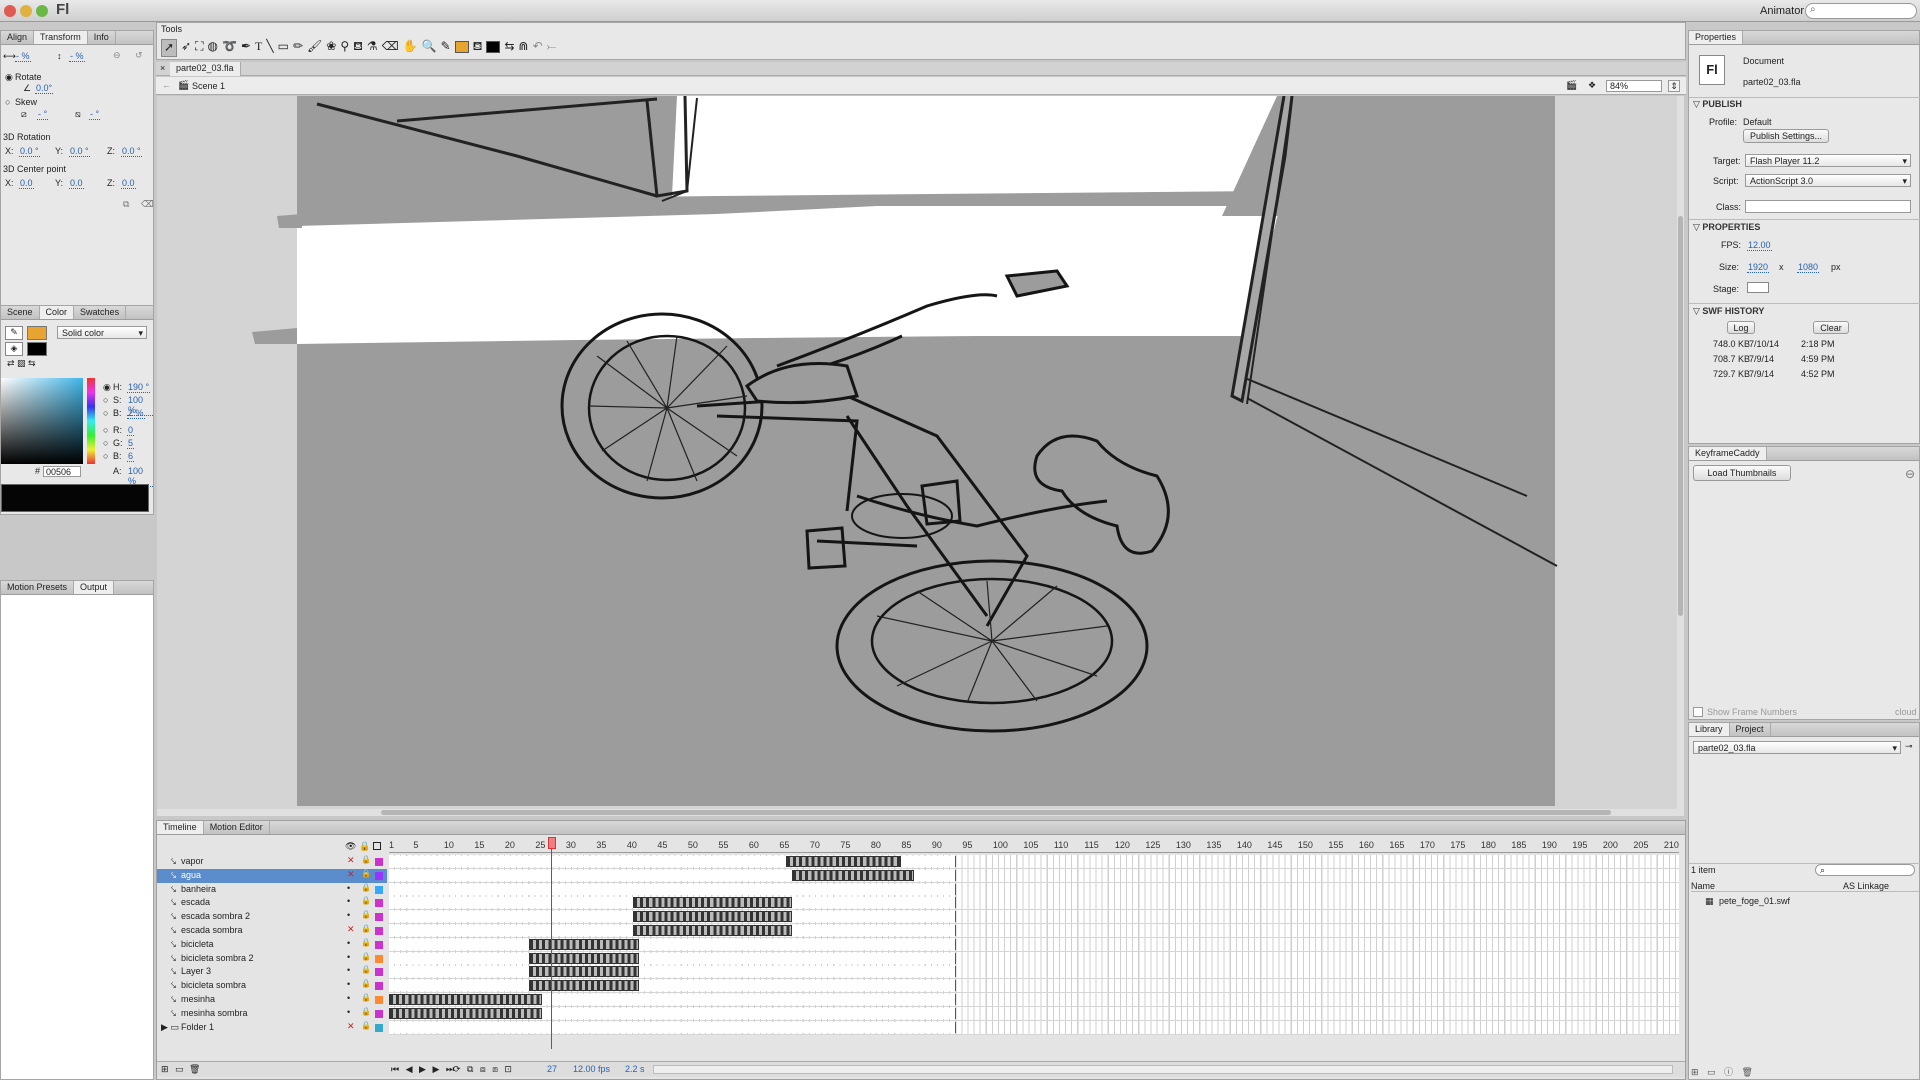  Describe the element at coordinates (95, 114) in the screenshot. I see `skew-v-field: - °` at that location.